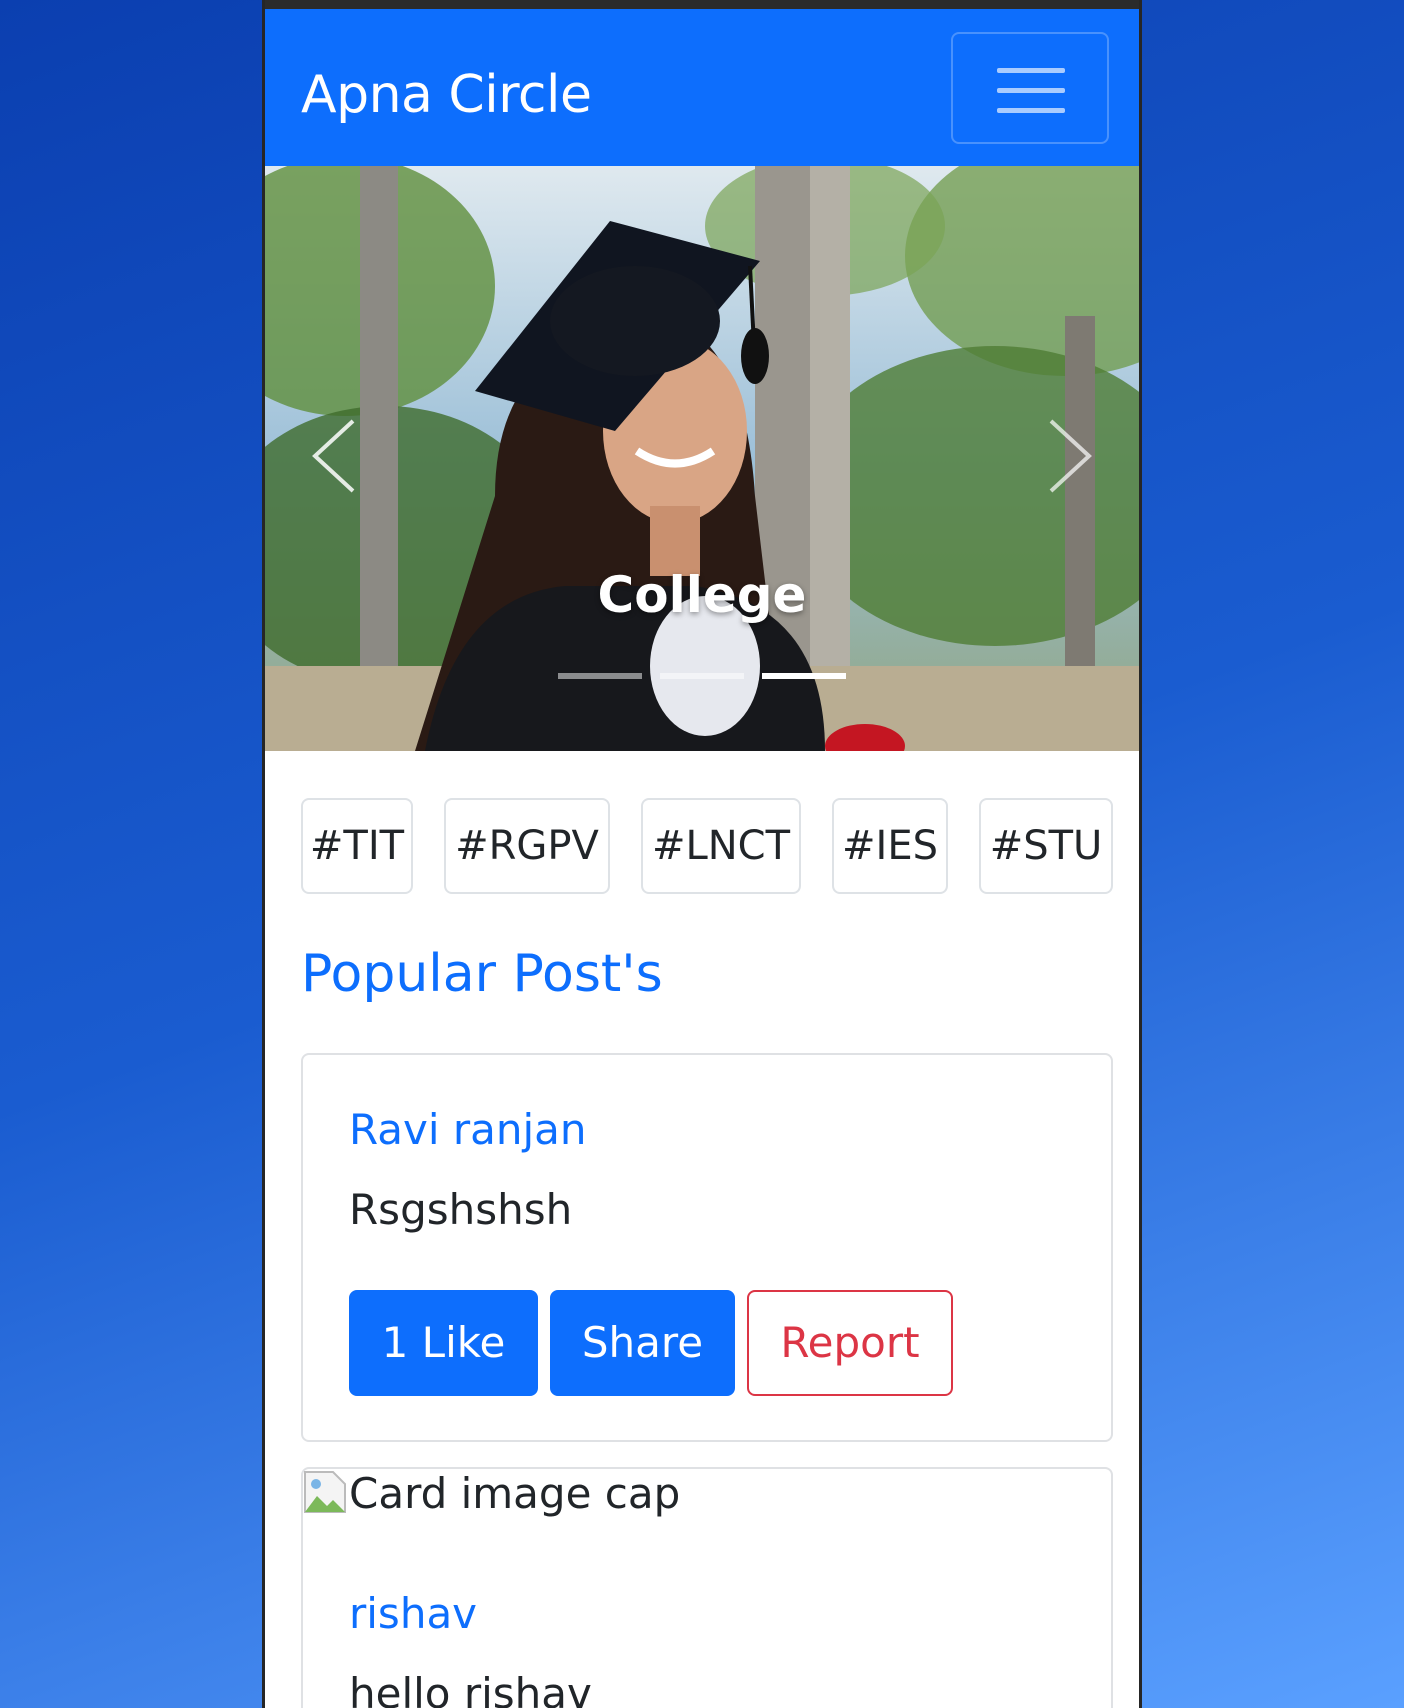 This screenshot has width=1404, height=1708. Describe the element at coordinates (850, 1343) in the screenshot. I see `report-button: Report` at that location.